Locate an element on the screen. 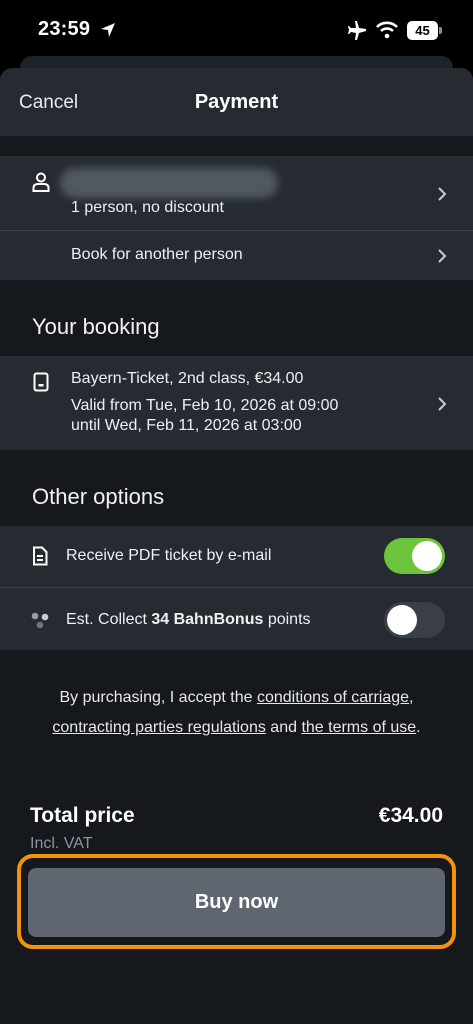 This screenshot has height=1024, width=473. pdf-ticket-row: Receive PDF ticket by e-mail is located at coordinates (236, 556).